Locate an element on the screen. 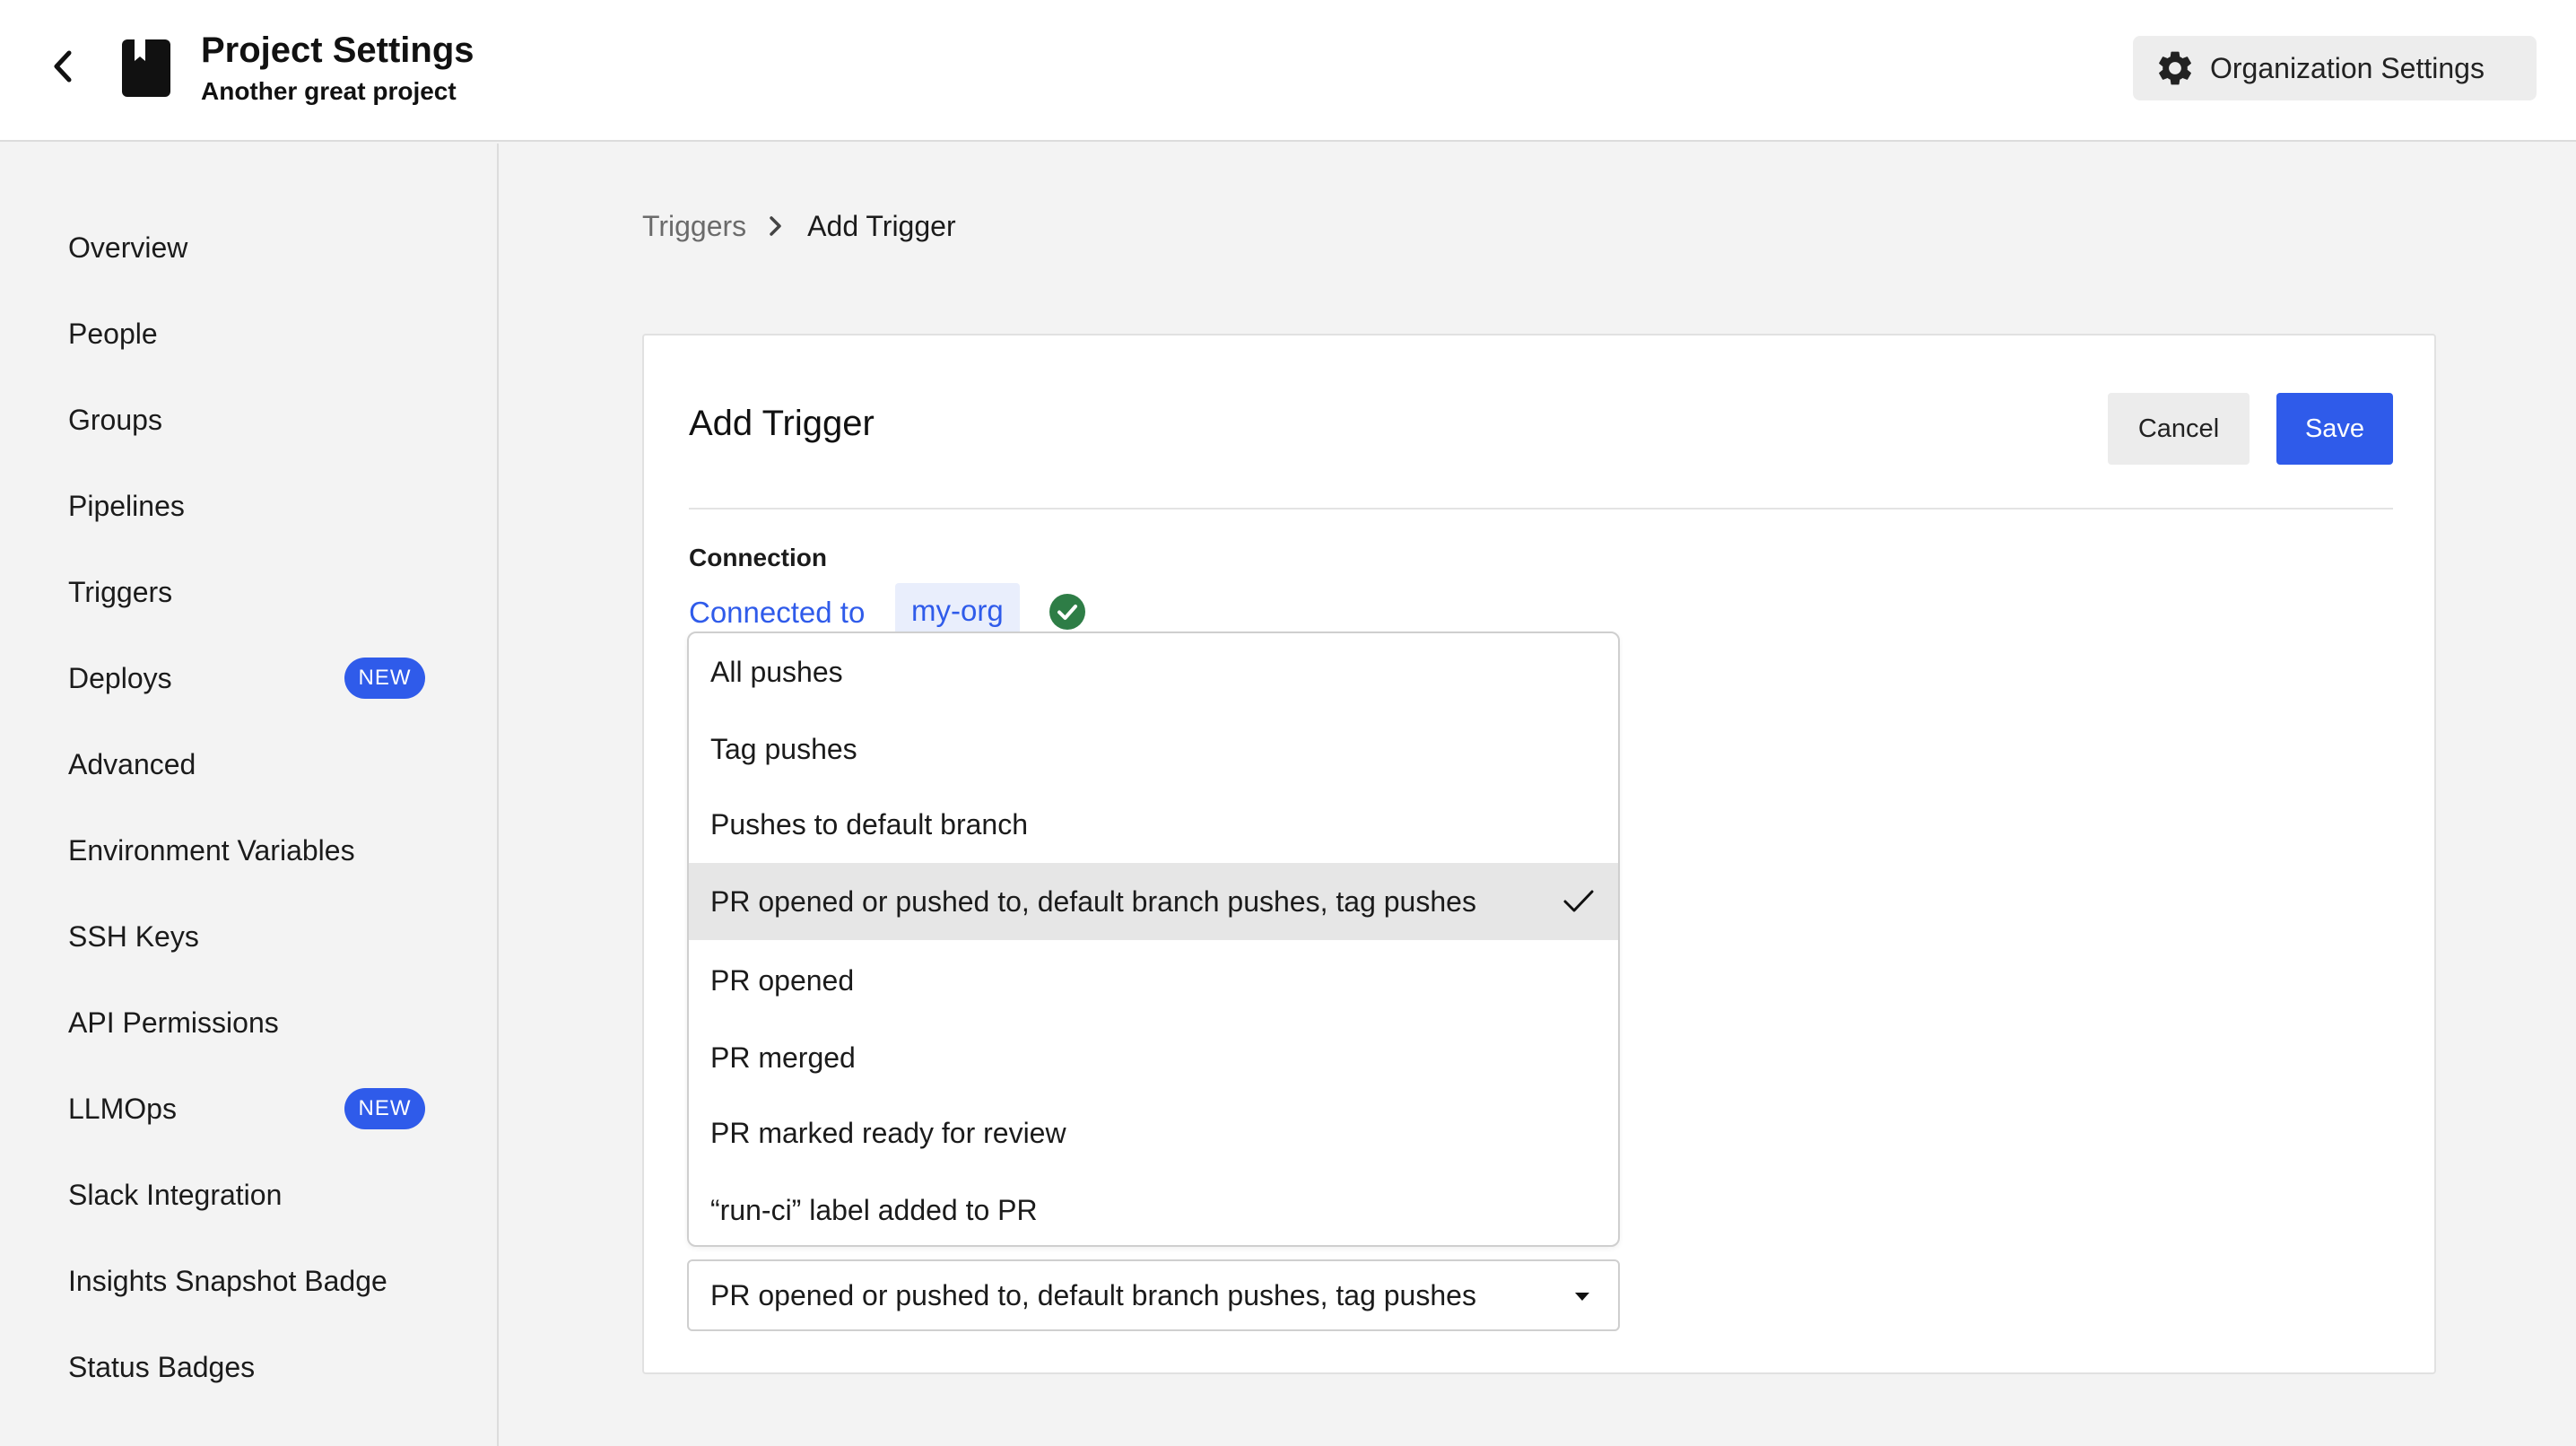 Image resolution: width=2576 pixels, height=1446 pixels. save-button: Save is located at coordinates (2334, 429).